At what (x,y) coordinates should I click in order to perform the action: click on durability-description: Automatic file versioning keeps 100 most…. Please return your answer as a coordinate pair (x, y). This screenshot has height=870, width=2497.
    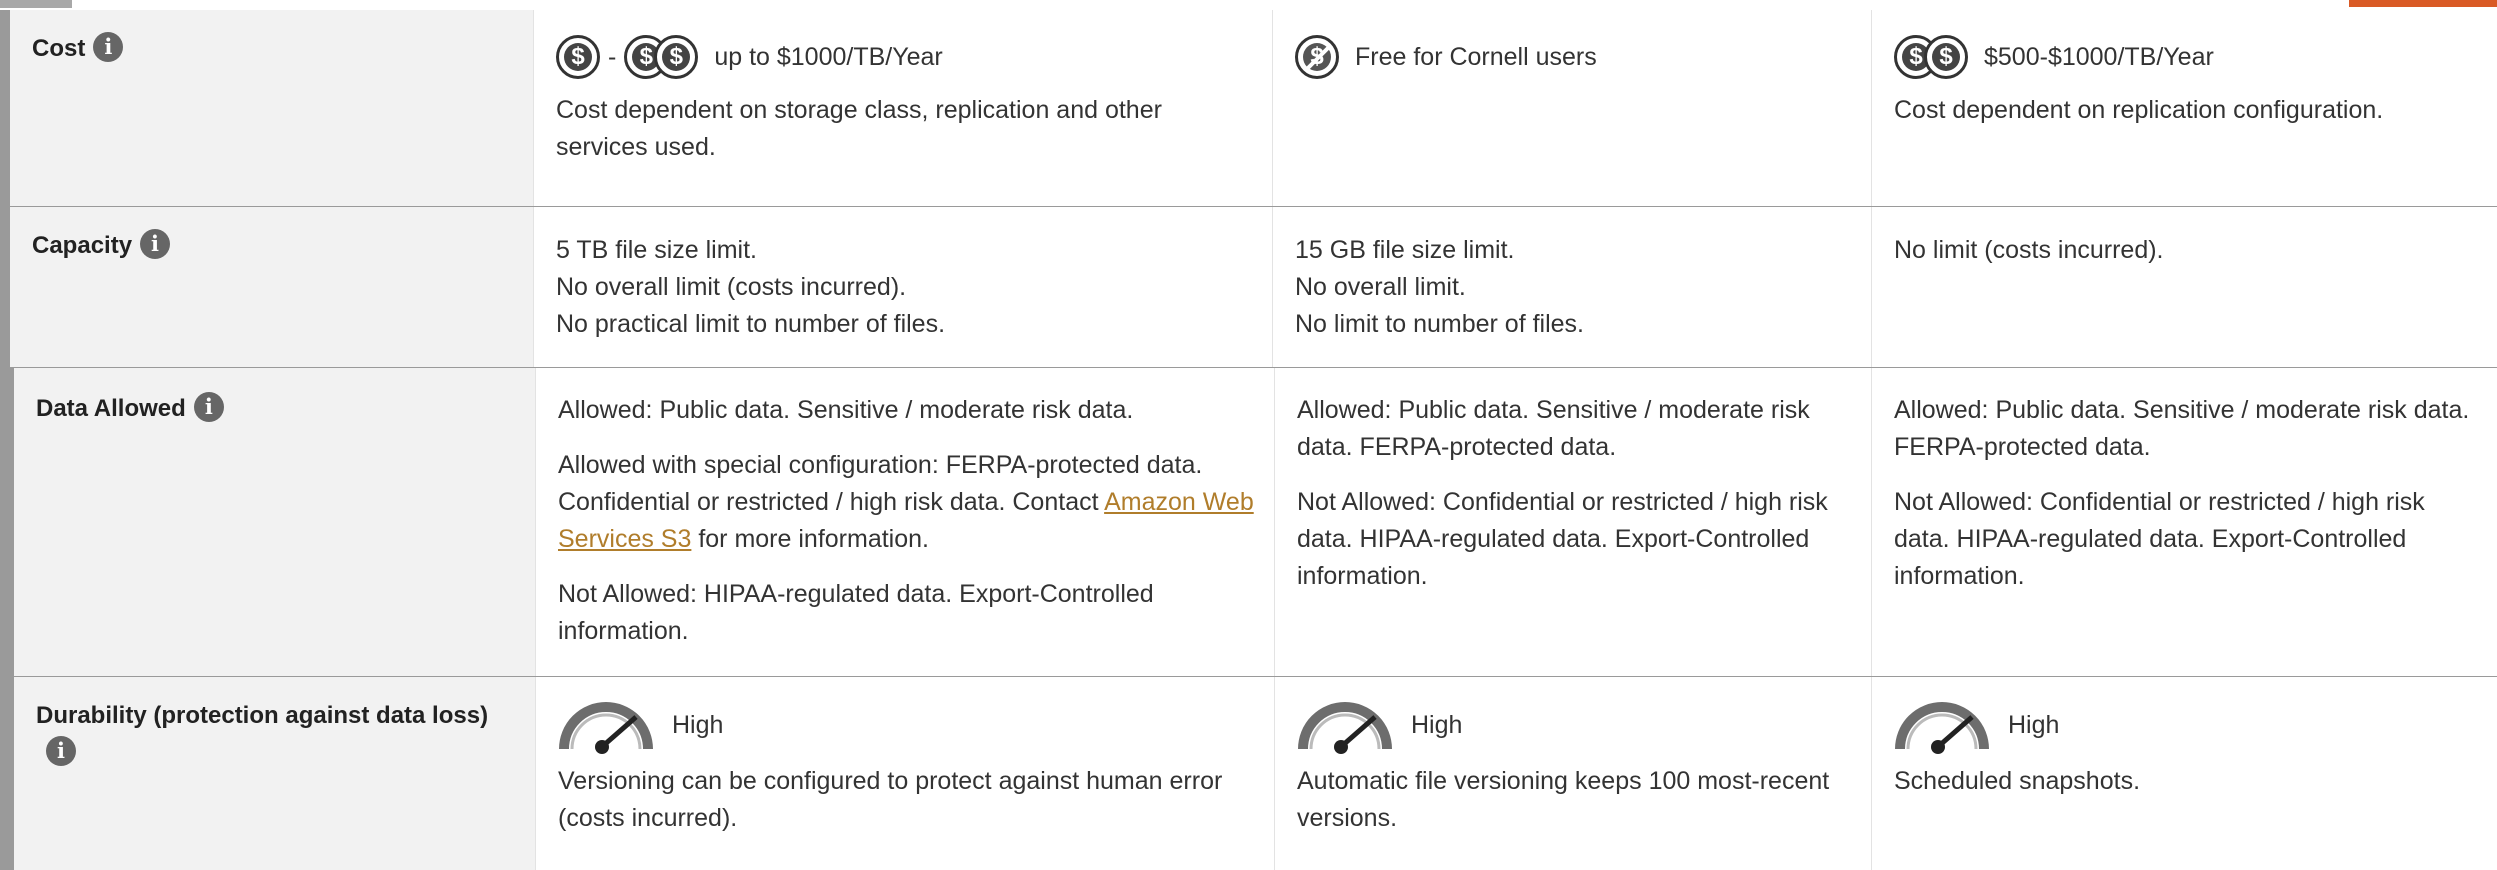
    Looking at the image, I should click on (1563, 799).